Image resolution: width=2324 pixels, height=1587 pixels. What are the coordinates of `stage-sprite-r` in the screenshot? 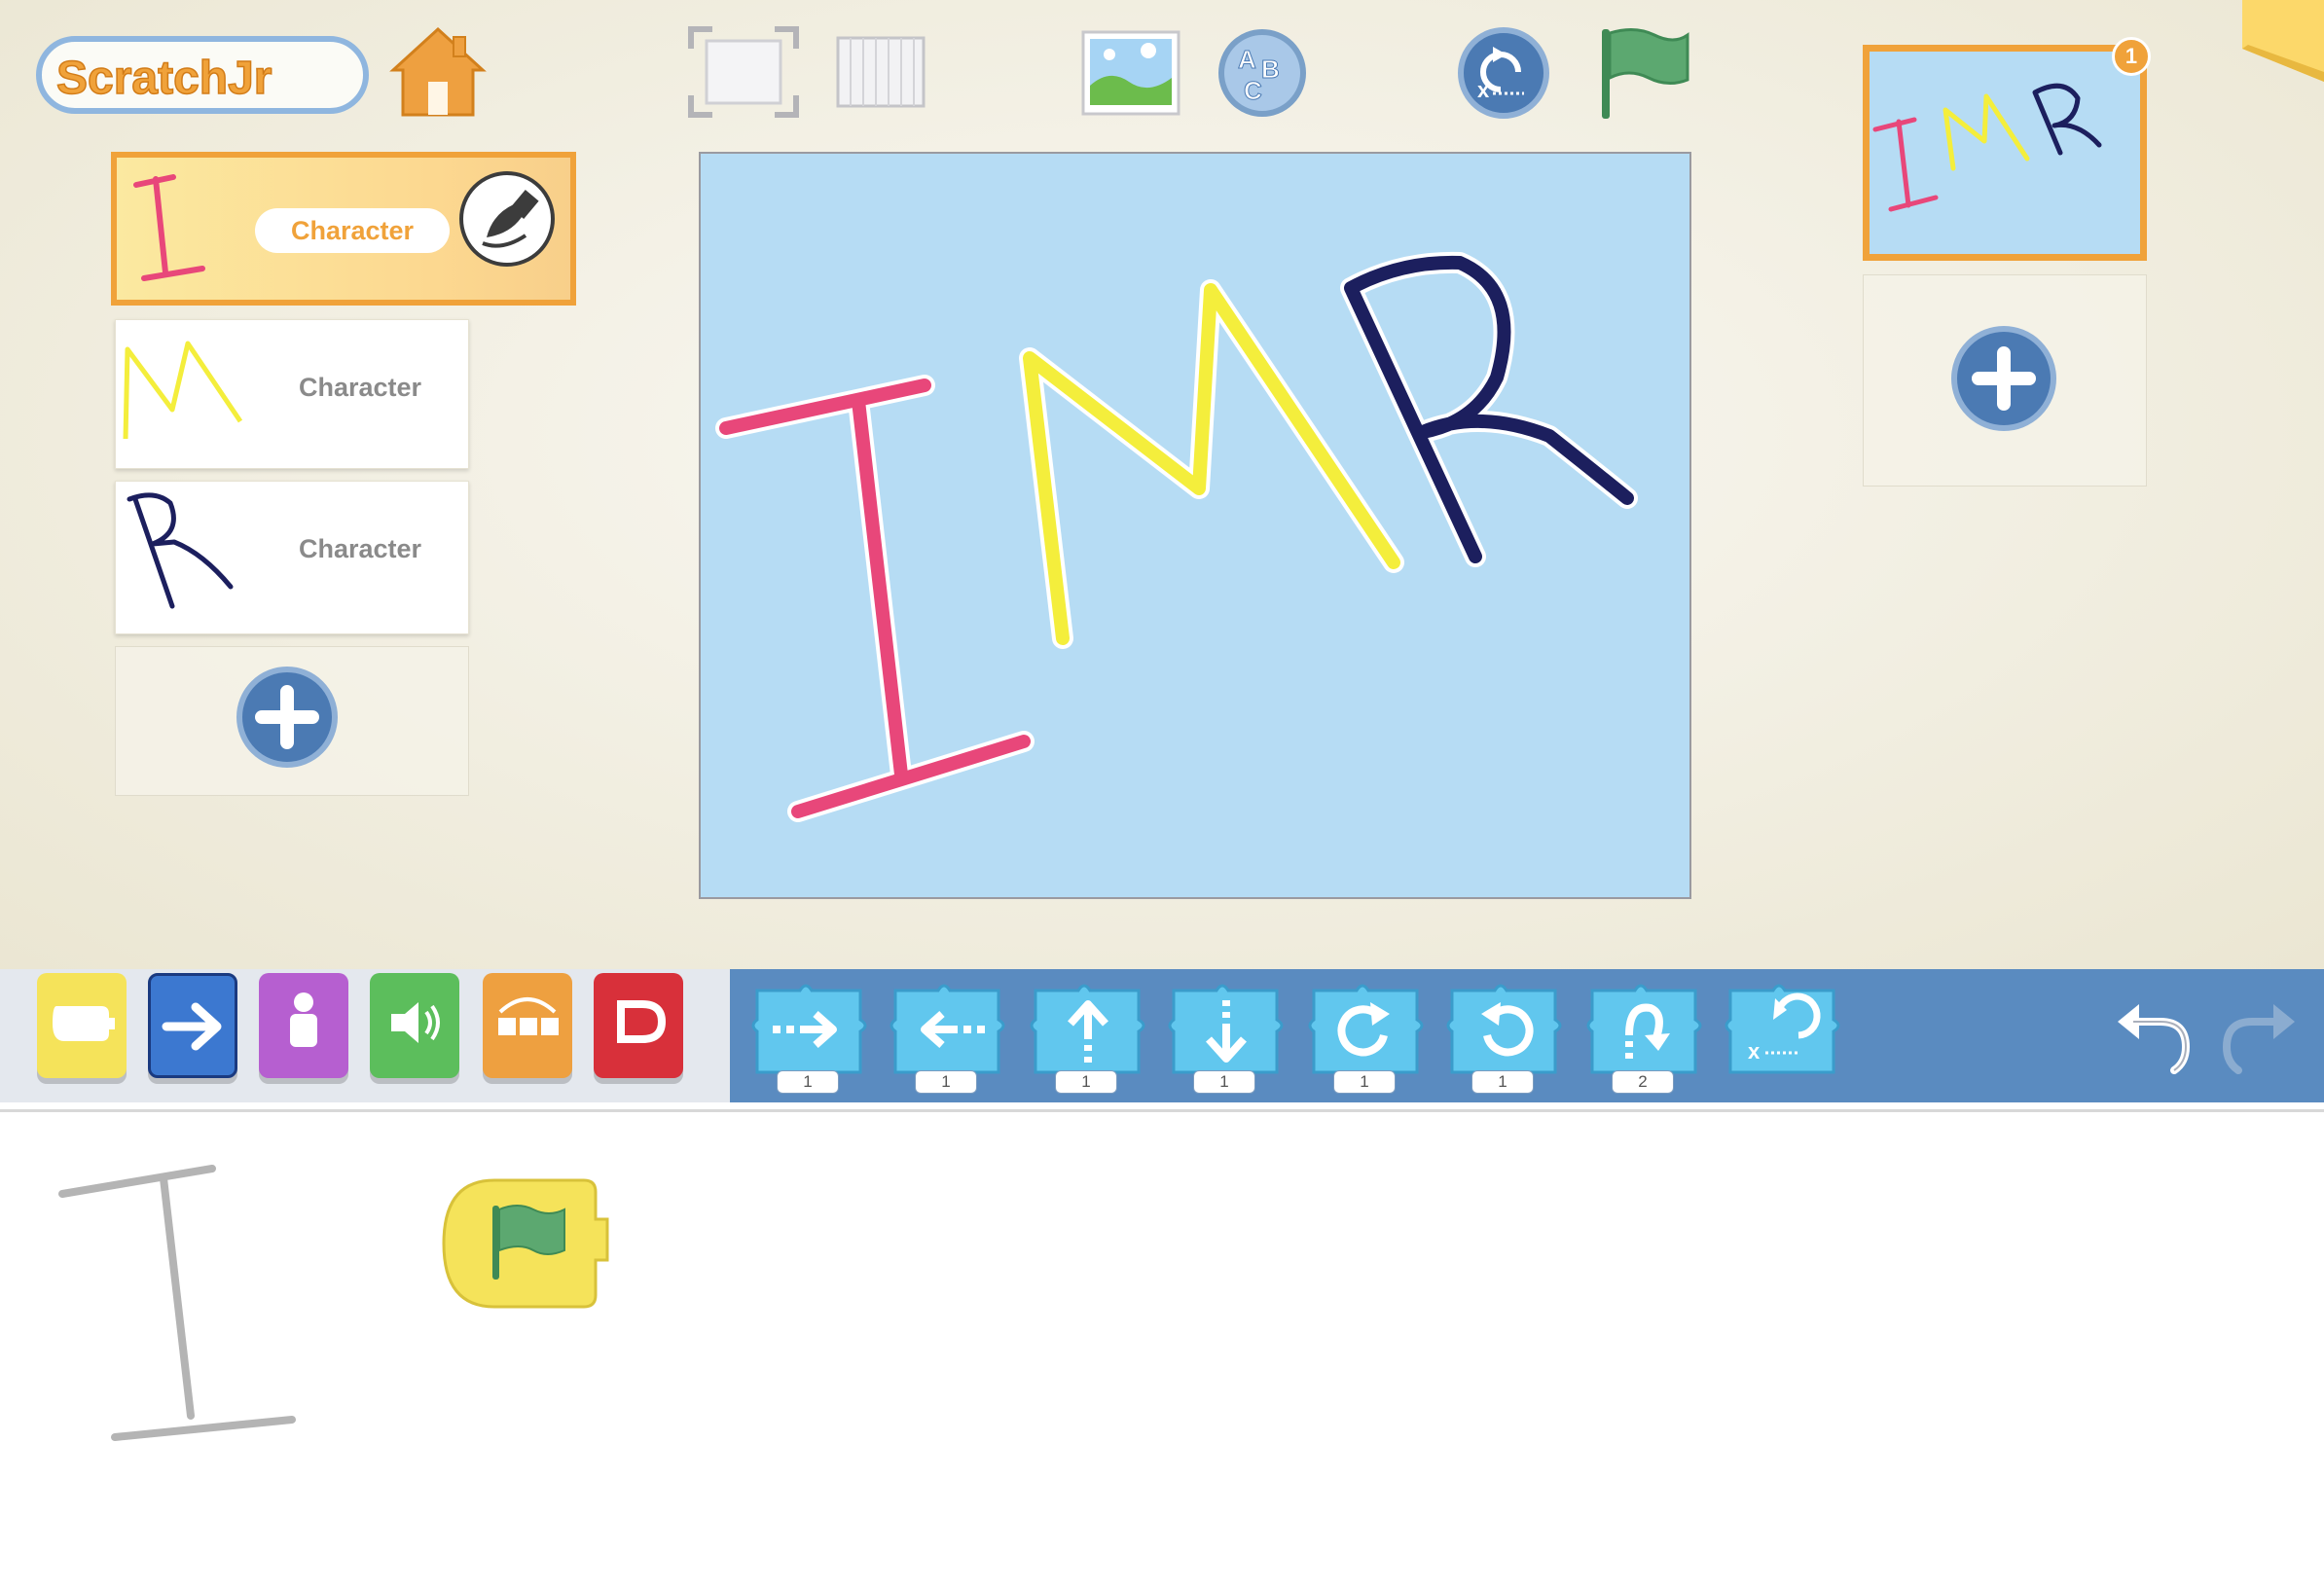 It's located at (1489, 409).